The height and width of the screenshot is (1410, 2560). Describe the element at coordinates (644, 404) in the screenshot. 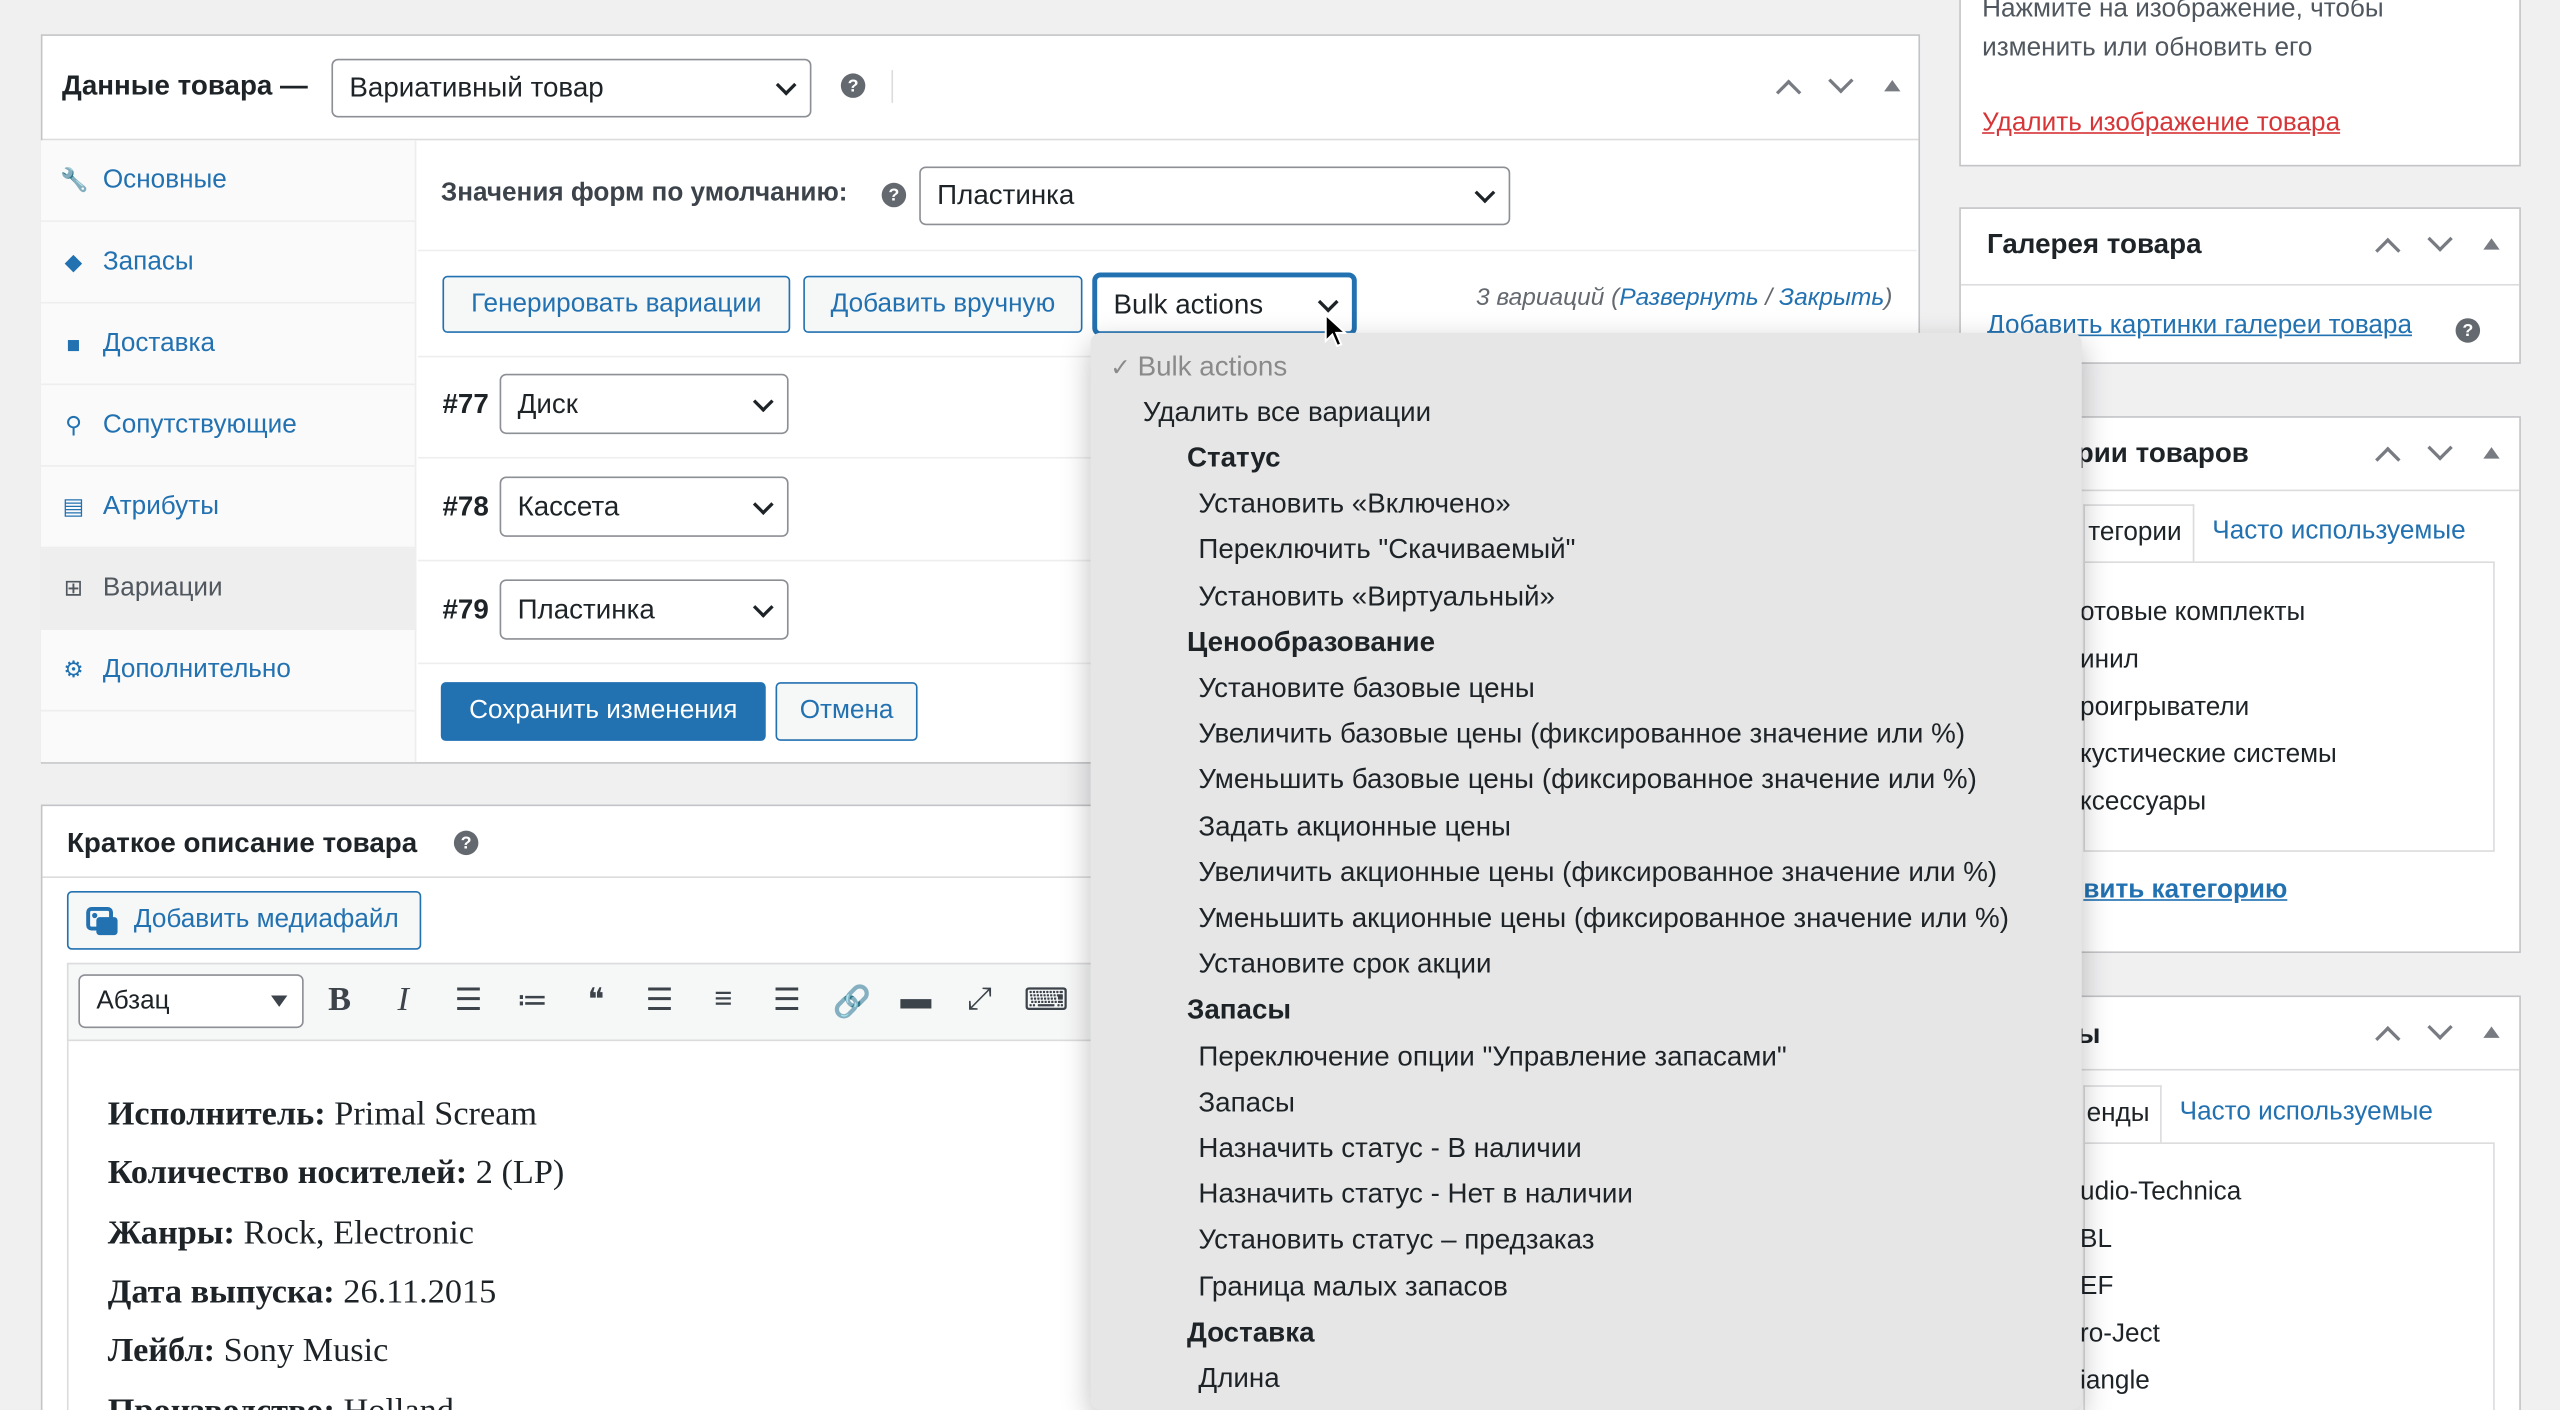

I see `variation-attribute-select: Диск` at that location.